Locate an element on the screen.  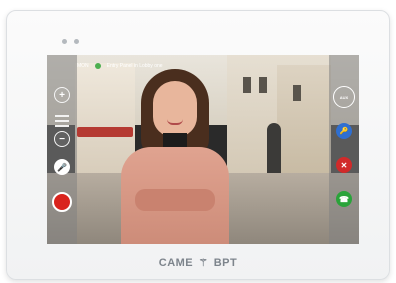
visitor-face is located at coordinates (175, 109).